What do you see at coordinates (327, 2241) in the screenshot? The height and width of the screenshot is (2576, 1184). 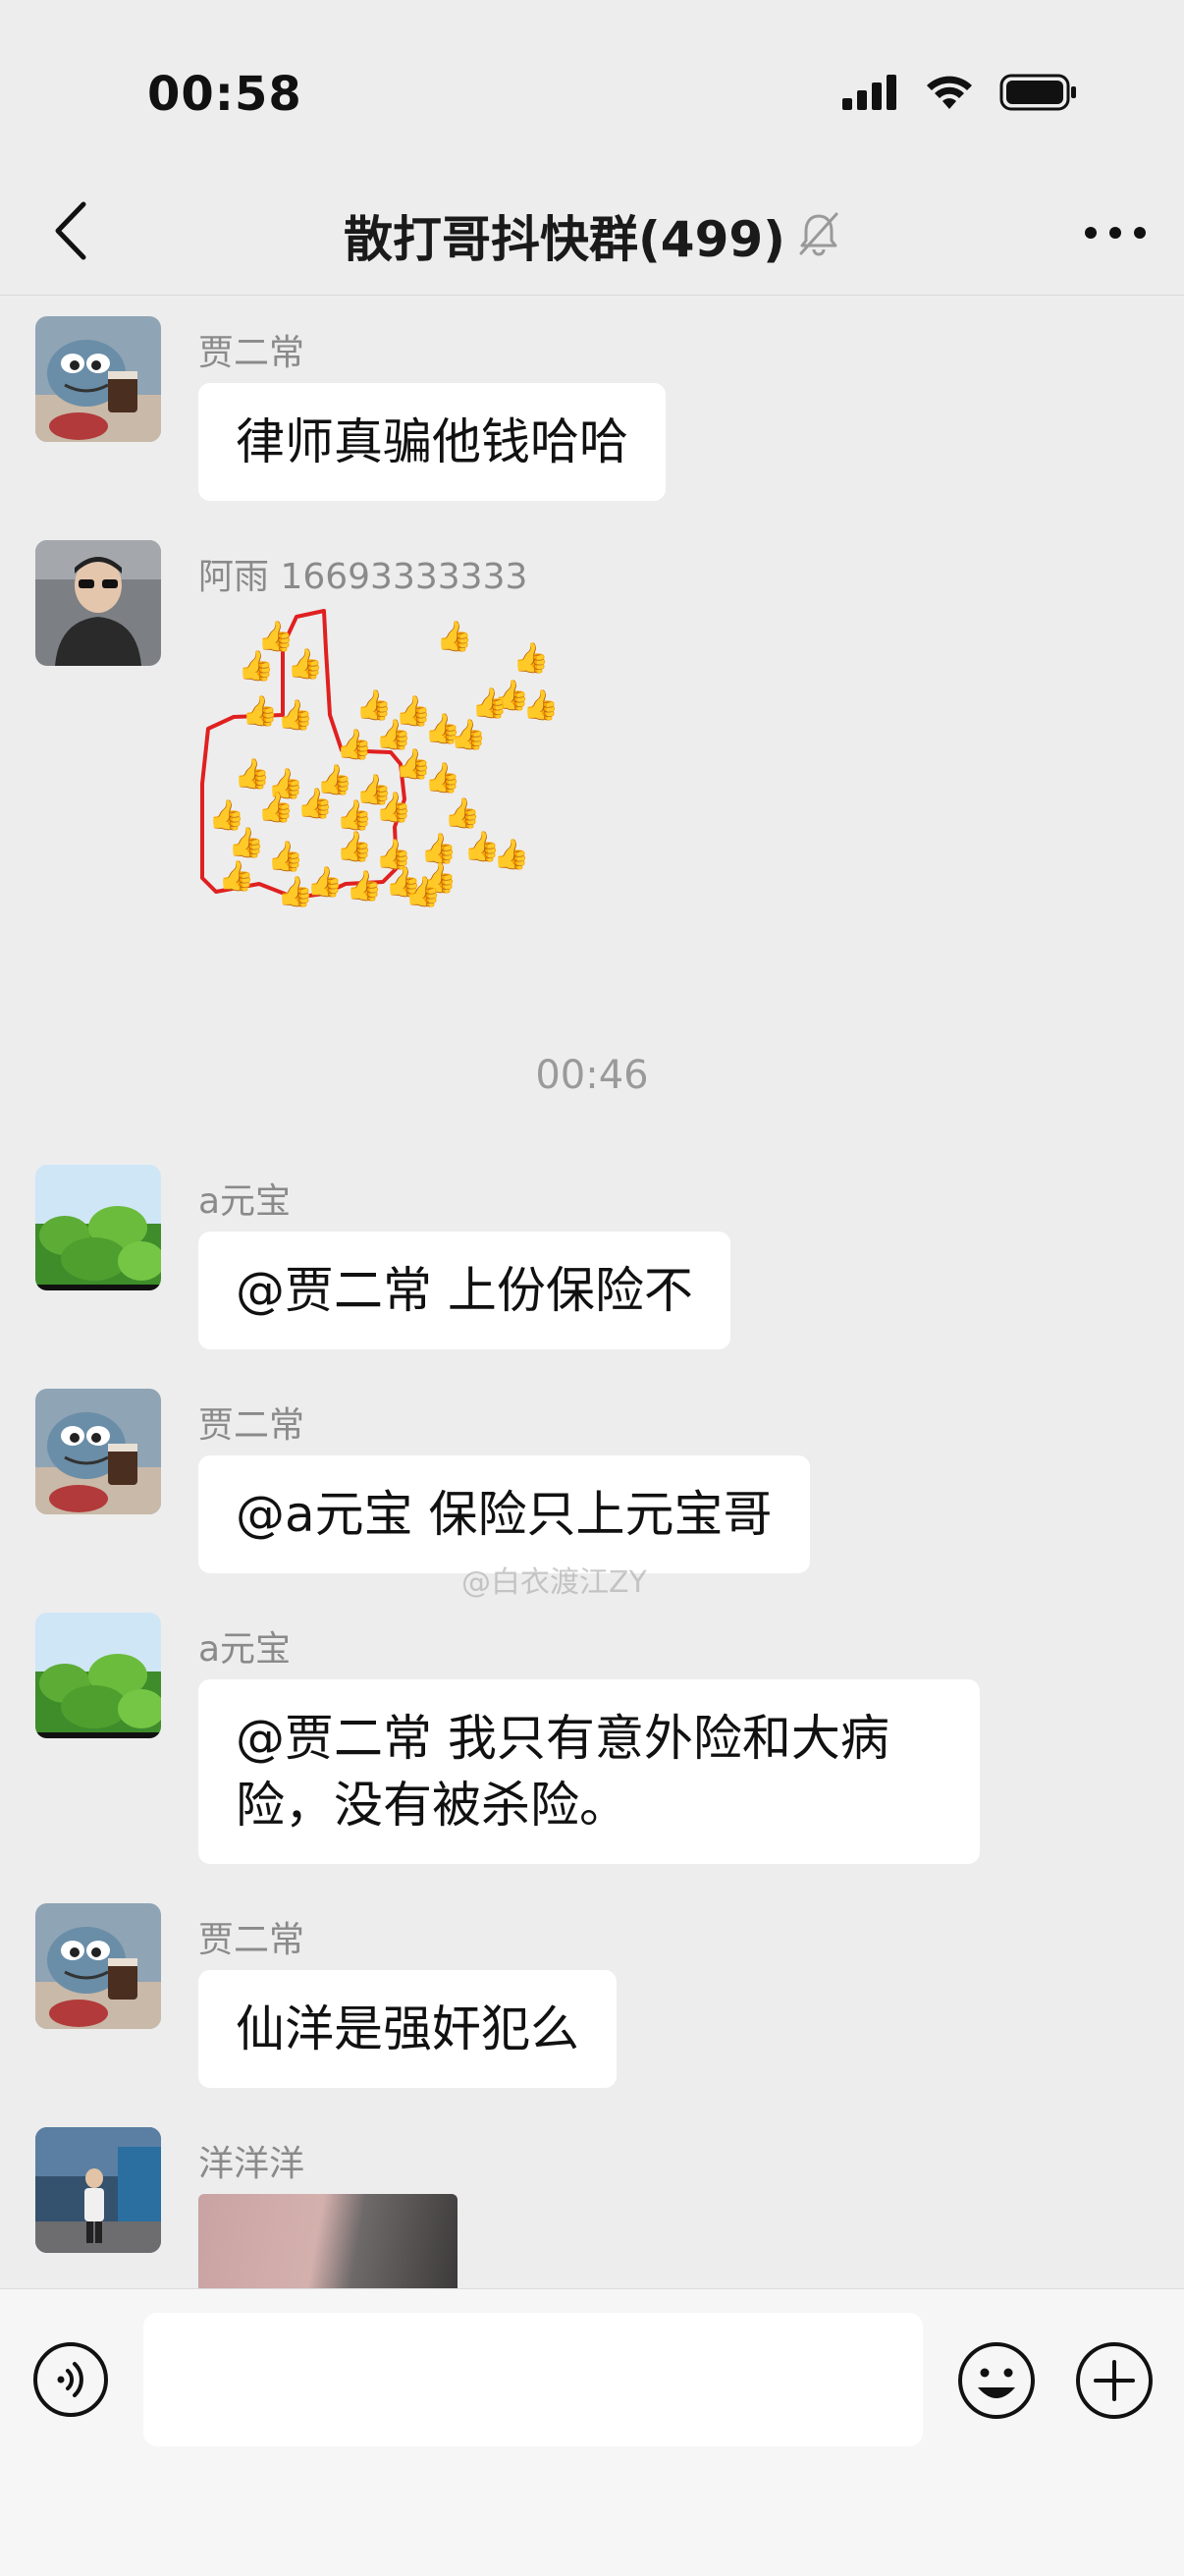 I see `image-message` at bounding box center [327, 2241].